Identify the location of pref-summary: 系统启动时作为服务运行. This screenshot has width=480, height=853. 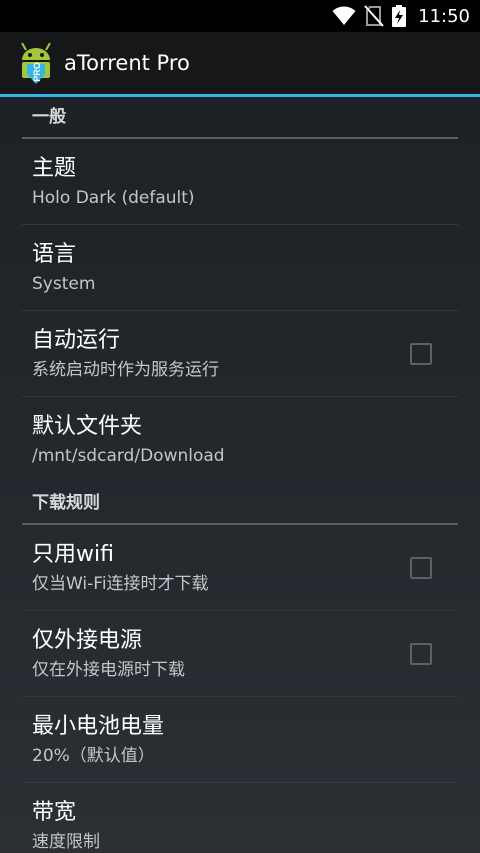
(125, 369).